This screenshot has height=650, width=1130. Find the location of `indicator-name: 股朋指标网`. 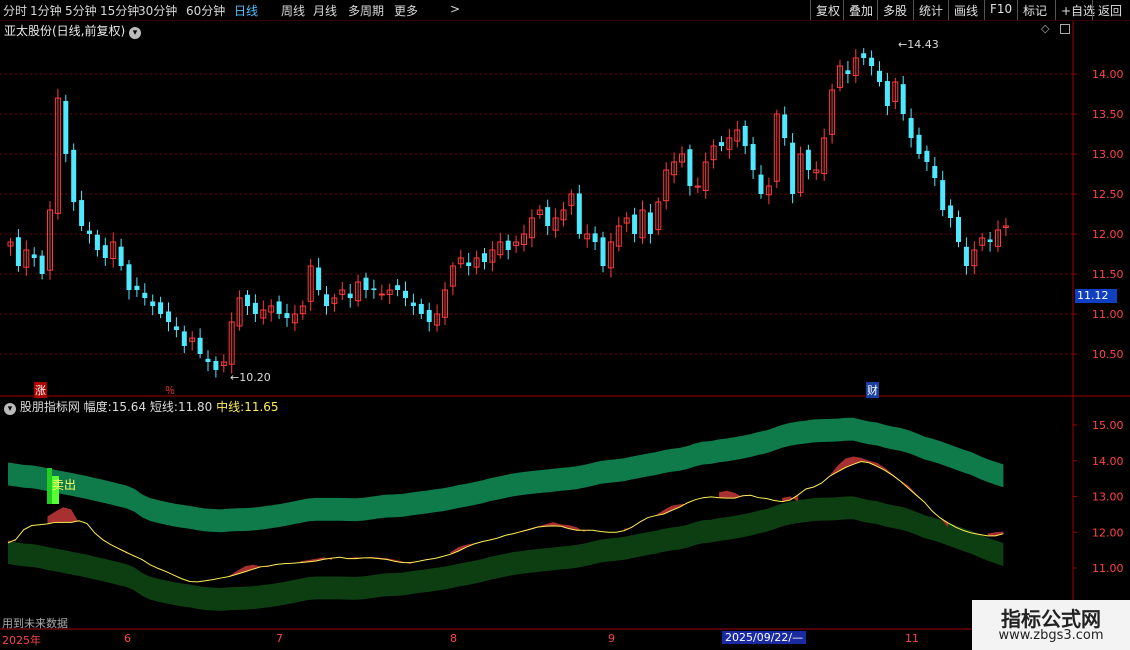

indicator-name: 股朋指标网 is located at coordinates (49, 407).